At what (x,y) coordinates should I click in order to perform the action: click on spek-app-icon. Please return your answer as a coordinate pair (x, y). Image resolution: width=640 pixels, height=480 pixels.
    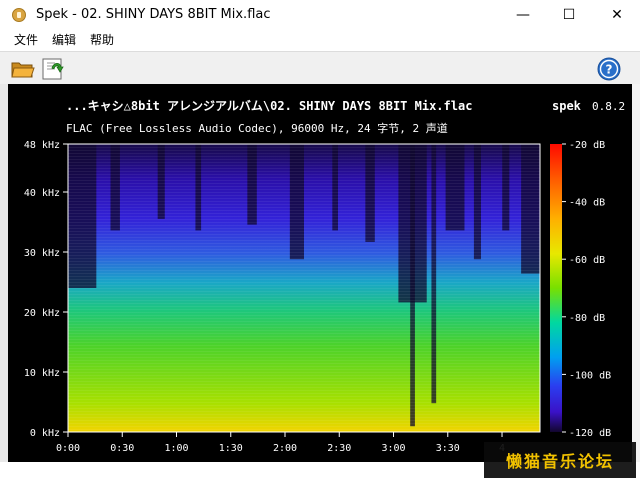
    Looking at the image, I should click on (19, 15).